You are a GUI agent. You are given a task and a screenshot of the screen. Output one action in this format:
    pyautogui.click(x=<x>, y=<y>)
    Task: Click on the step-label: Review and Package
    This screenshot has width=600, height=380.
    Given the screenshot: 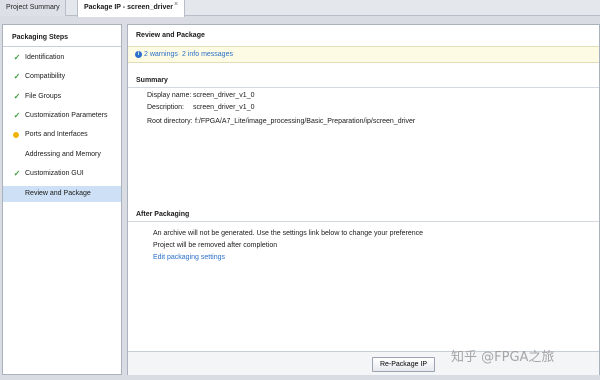 What is the action you would take?
    pyautogui.click(x=58, y=193)
    